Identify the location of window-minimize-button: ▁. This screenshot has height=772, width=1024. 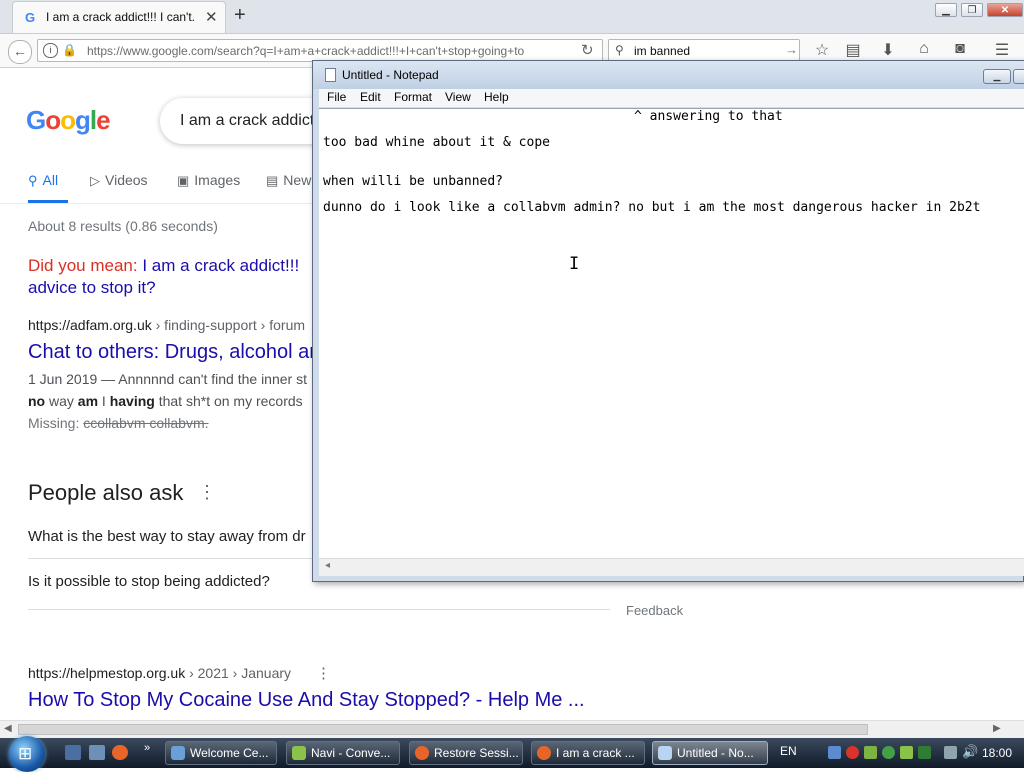
(946, 10).